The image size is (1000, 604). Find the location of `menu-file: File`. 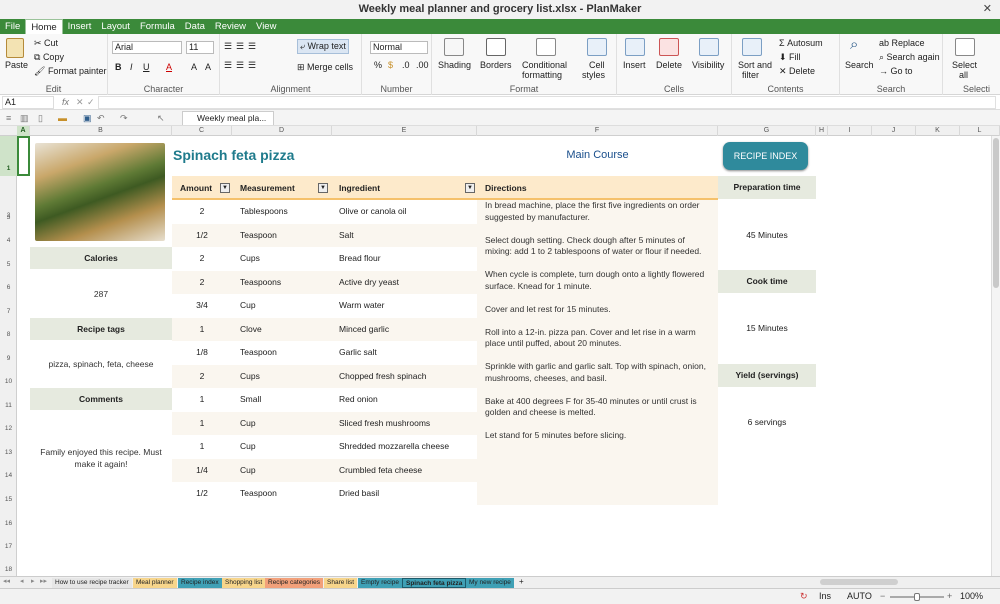

menu-file: File is located at coordinates (12, 26).